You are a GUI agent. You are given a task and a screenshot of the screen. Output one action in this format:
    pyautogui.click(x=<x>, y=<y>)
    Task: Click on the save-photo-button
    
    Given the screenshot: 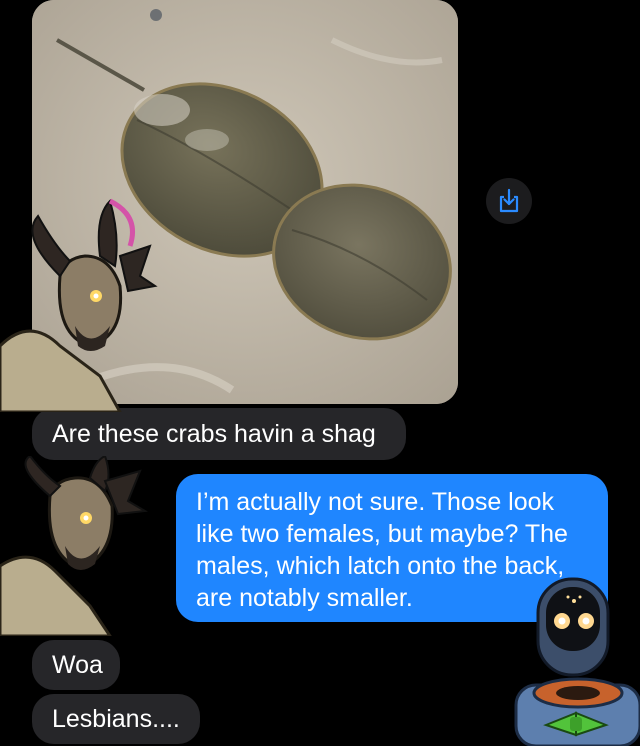 What is the action you would take?
    pyautogui.click(x=509, y=201)
    